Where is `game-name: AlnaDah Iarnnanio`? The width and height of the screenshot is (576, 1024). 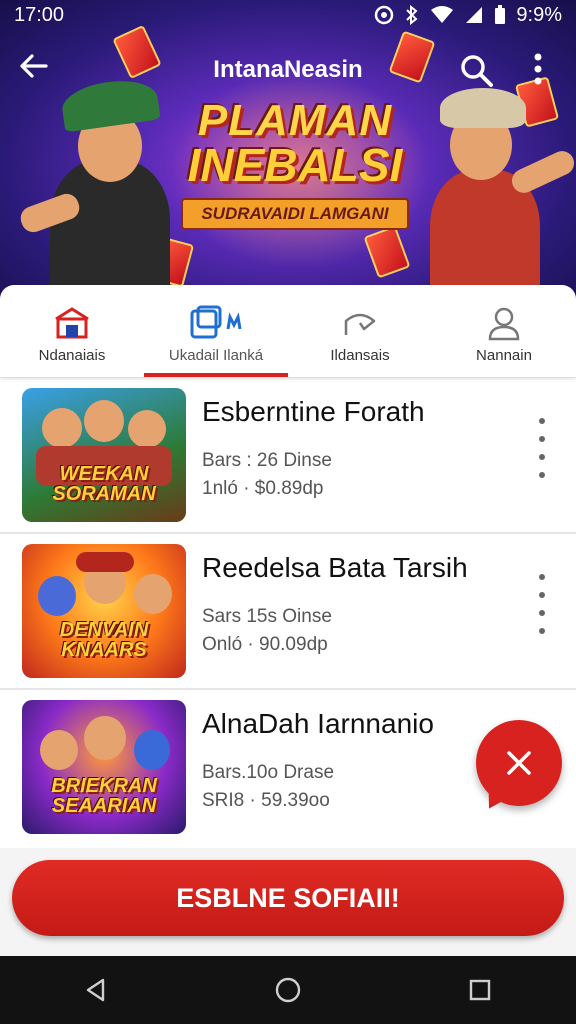 game-name: AlnaDah Iarnnanio is located at coordinates (318, 723).